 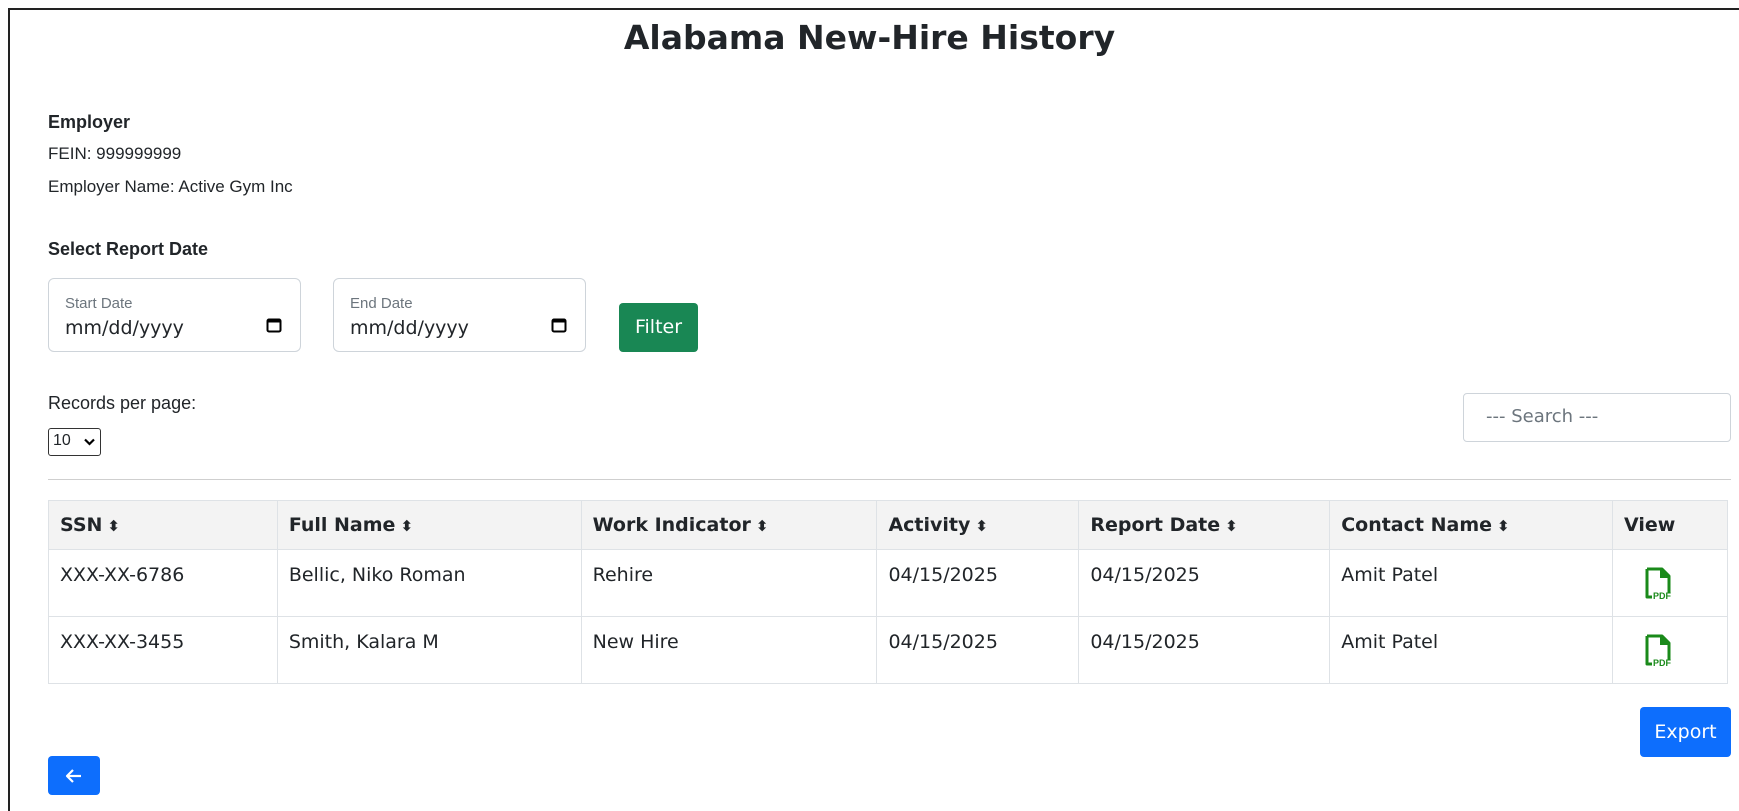 I want to click on back-button, so click(x=74, y=775).